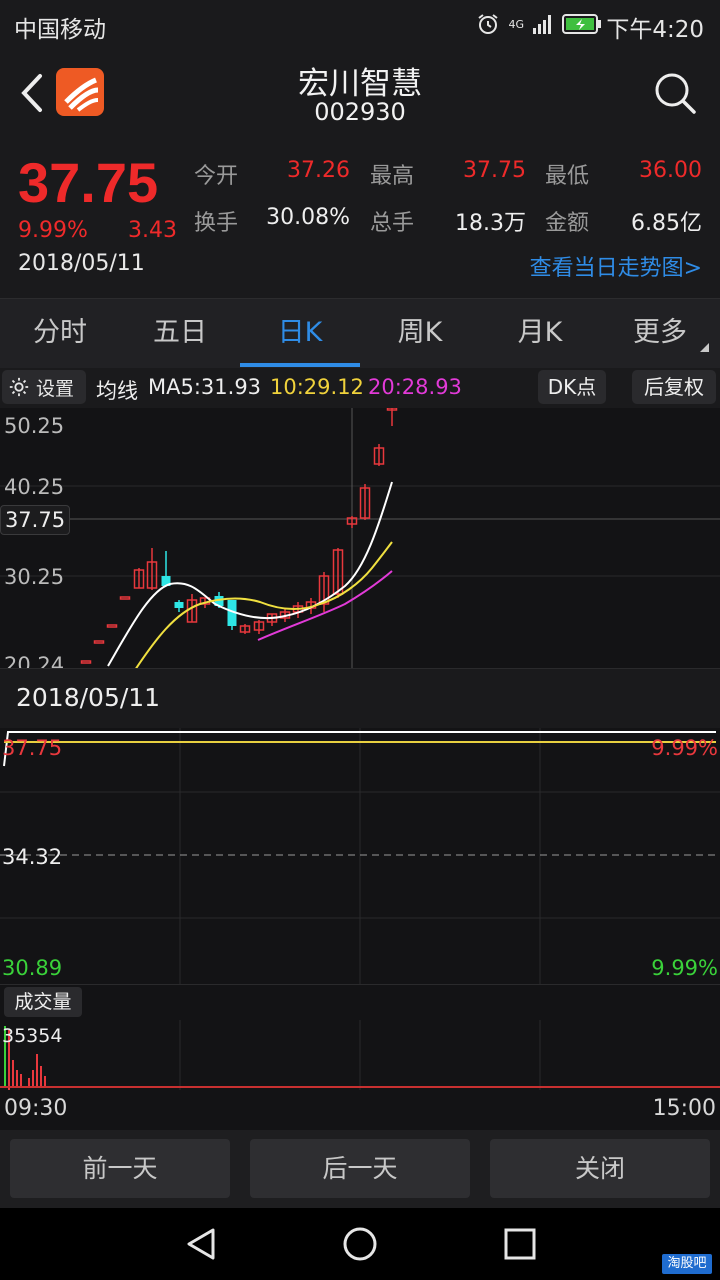 The width and height of the screenshot is (720, 1280). Describe the element at coordinates (300, 365) in the screenshot. I see `active-tab-indicator` at that location.